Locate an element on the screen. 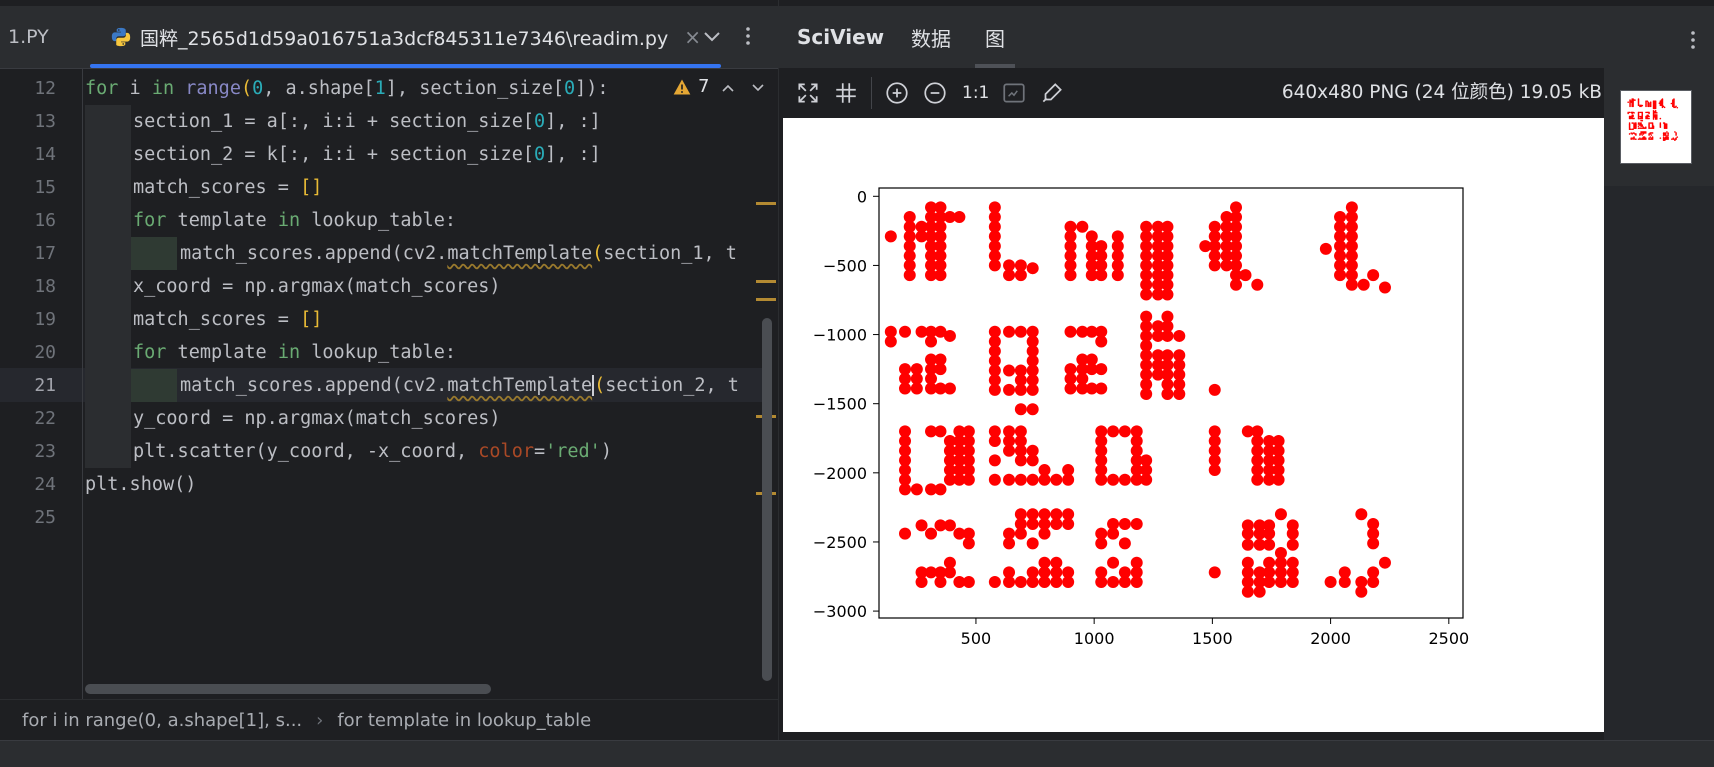  toolbar-separator is located at coordinates (871, 93).